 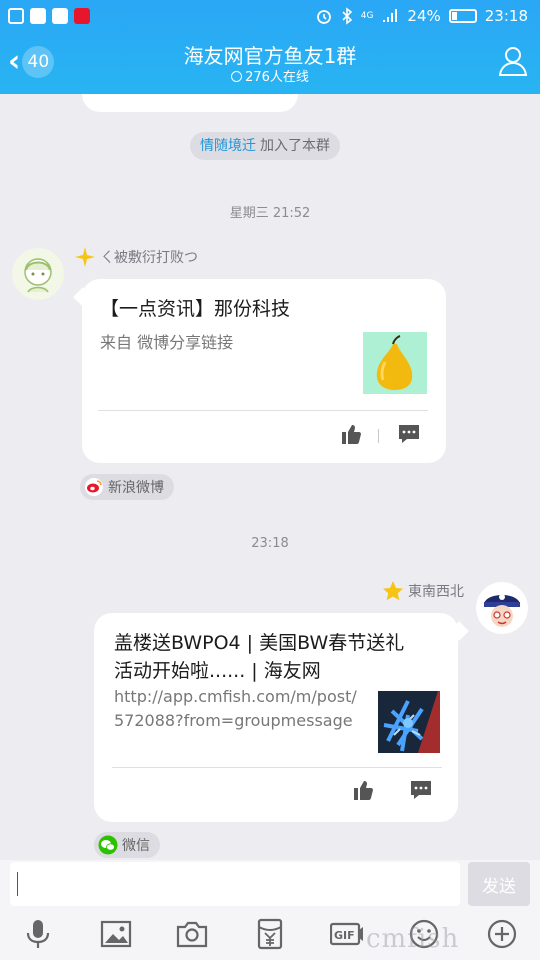 What do you see at coordinates (270, 910) in the screenshot?
I see `input-bar: 发送 GIF cmfish` at bounding box center [270, 910].